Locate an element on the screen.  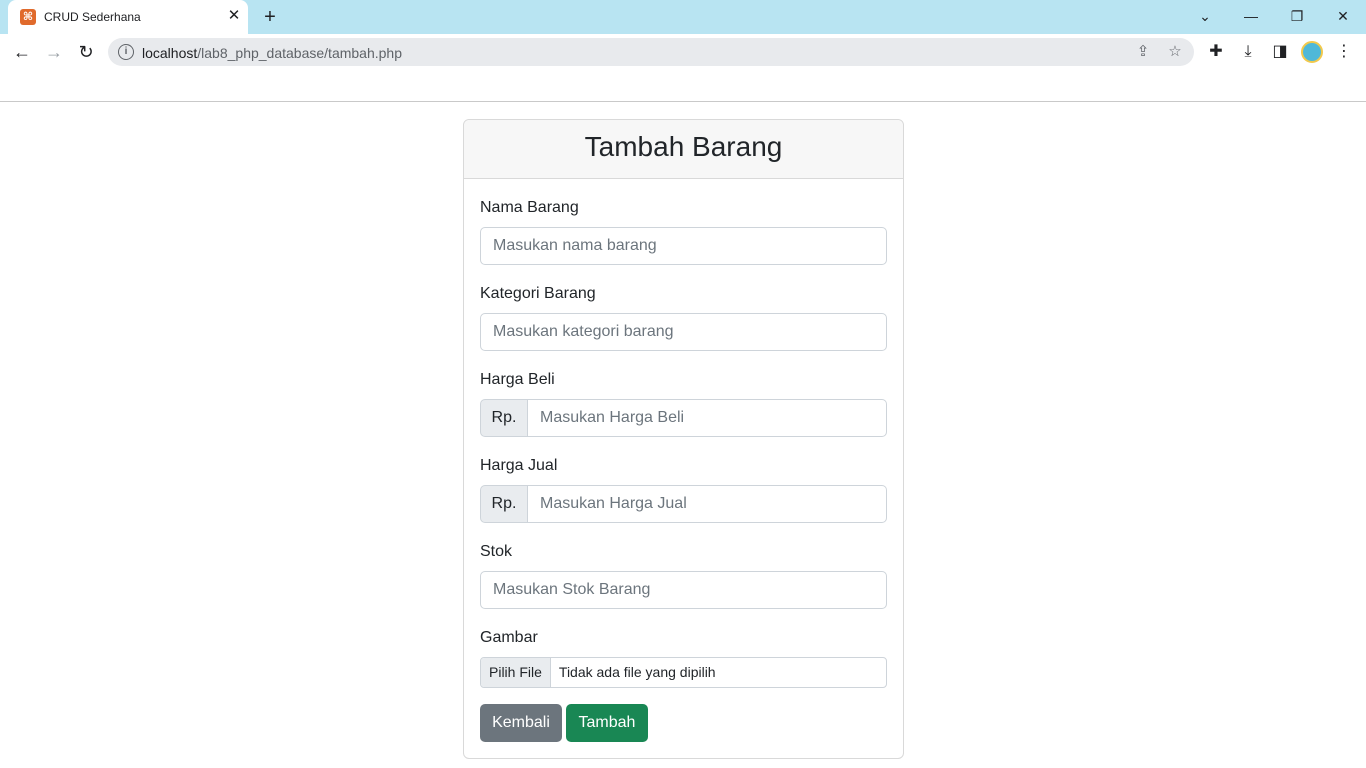
stok-input is located at coordinates (683, 590).